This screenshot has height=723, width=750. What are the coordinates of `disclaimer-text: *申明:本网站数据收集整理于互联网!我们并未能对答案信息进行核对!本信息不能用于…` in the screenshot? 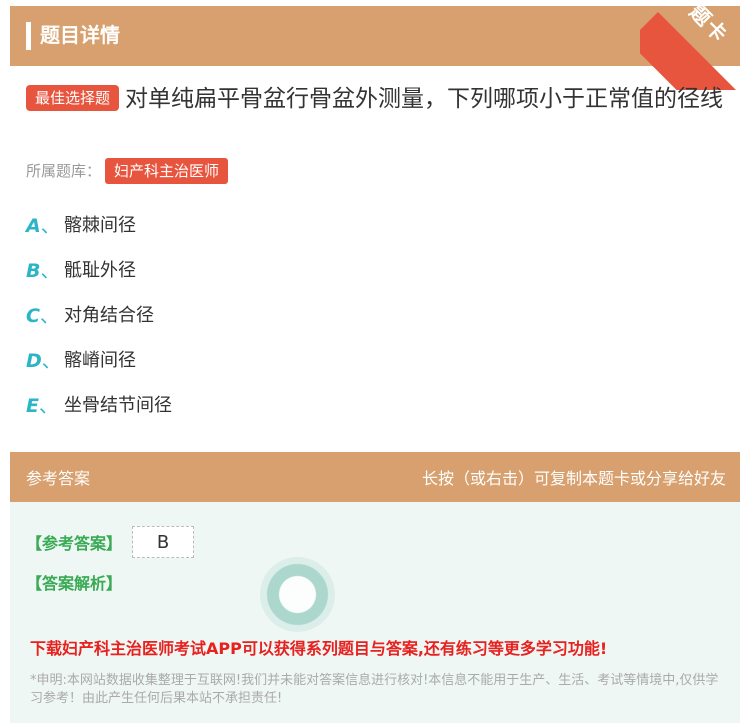 It's located at (374, 689).